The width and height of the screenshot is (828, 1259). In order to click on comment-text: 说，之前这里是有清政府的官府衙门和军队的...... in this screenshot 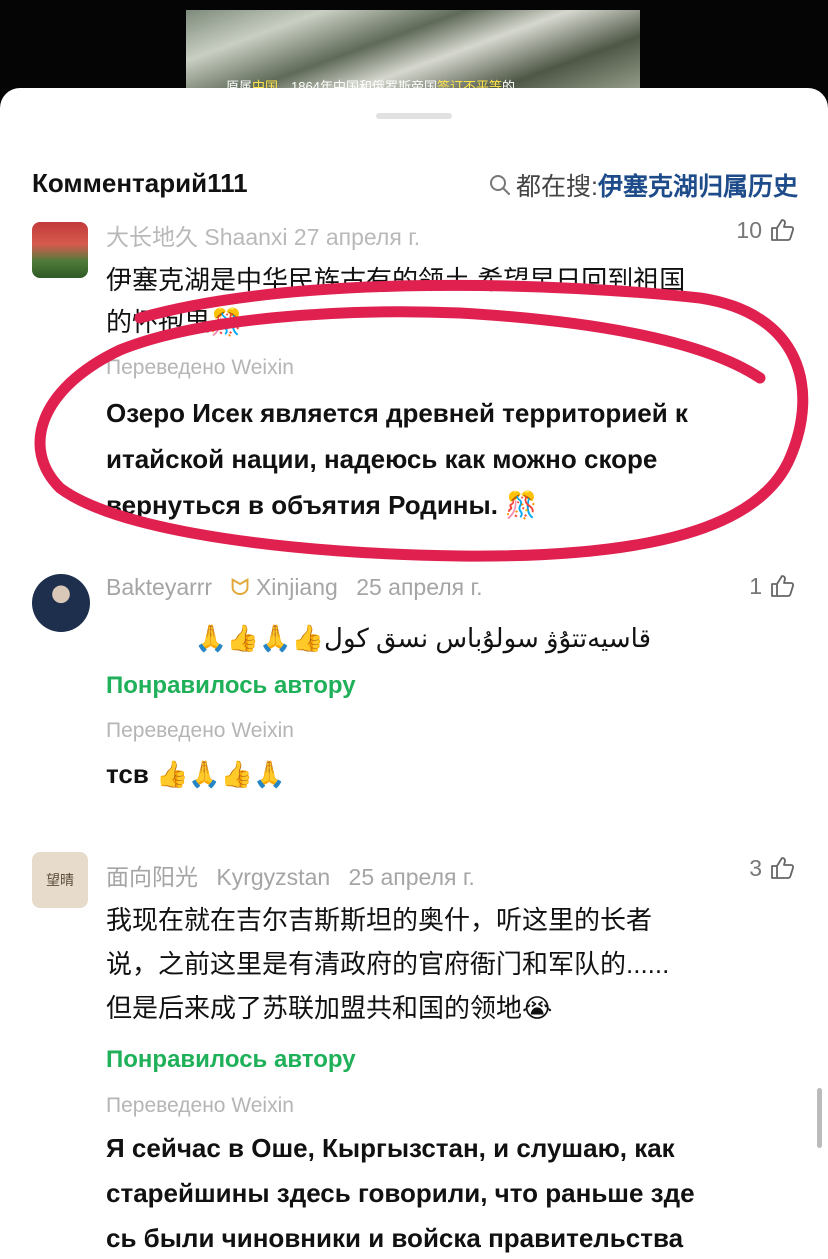, I will do `click(388, 964)`.